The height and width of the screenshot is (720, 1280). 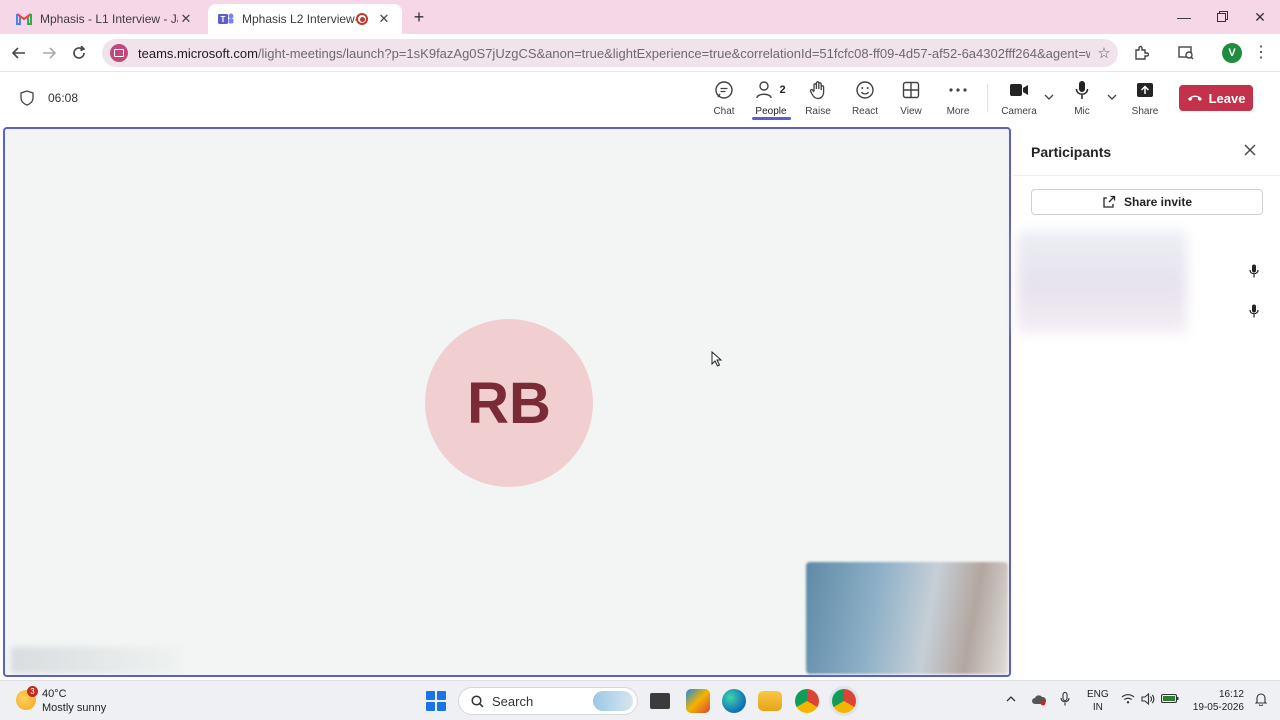 What do you see at coordinates (1071, 152) in the screenshot?
I see `panel-title: Participants` at bounding box center [1071, 152].